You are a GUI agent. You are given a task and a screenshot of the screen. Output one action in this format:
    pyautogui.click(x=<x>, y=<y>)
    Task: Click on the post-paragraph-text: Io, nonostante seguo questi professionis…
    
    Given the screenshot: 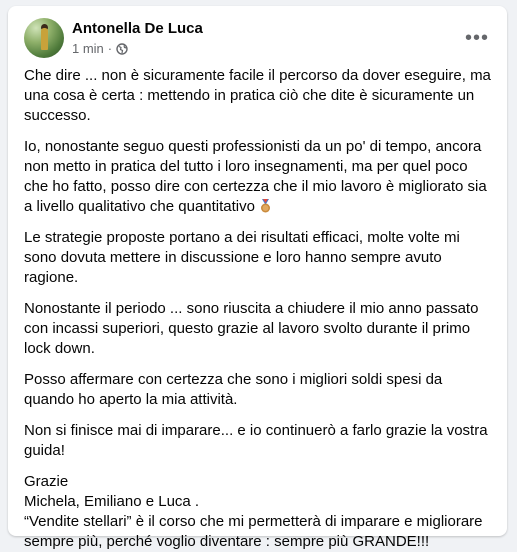 What is the action you would take?
    pyautogui.click(x=255, y=176)
    